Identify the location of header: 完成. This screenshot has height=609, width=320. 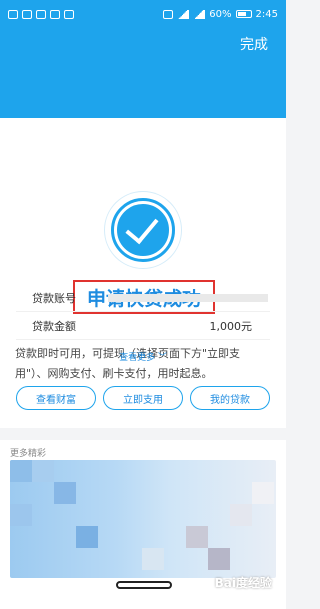
(143, 73).